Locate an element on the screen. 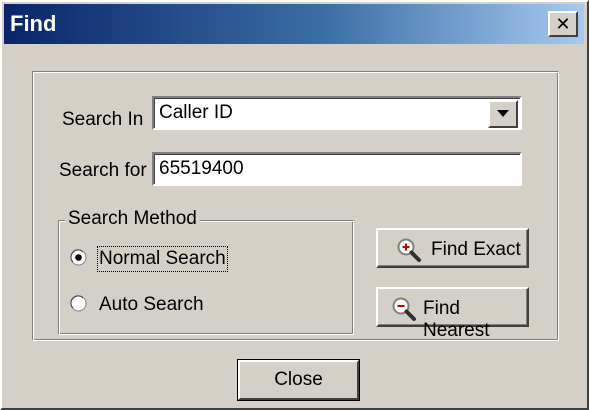 This screenshot has height=410, width=589. find-nearest-button: Find Nearest is located at coordinates (452, 314).